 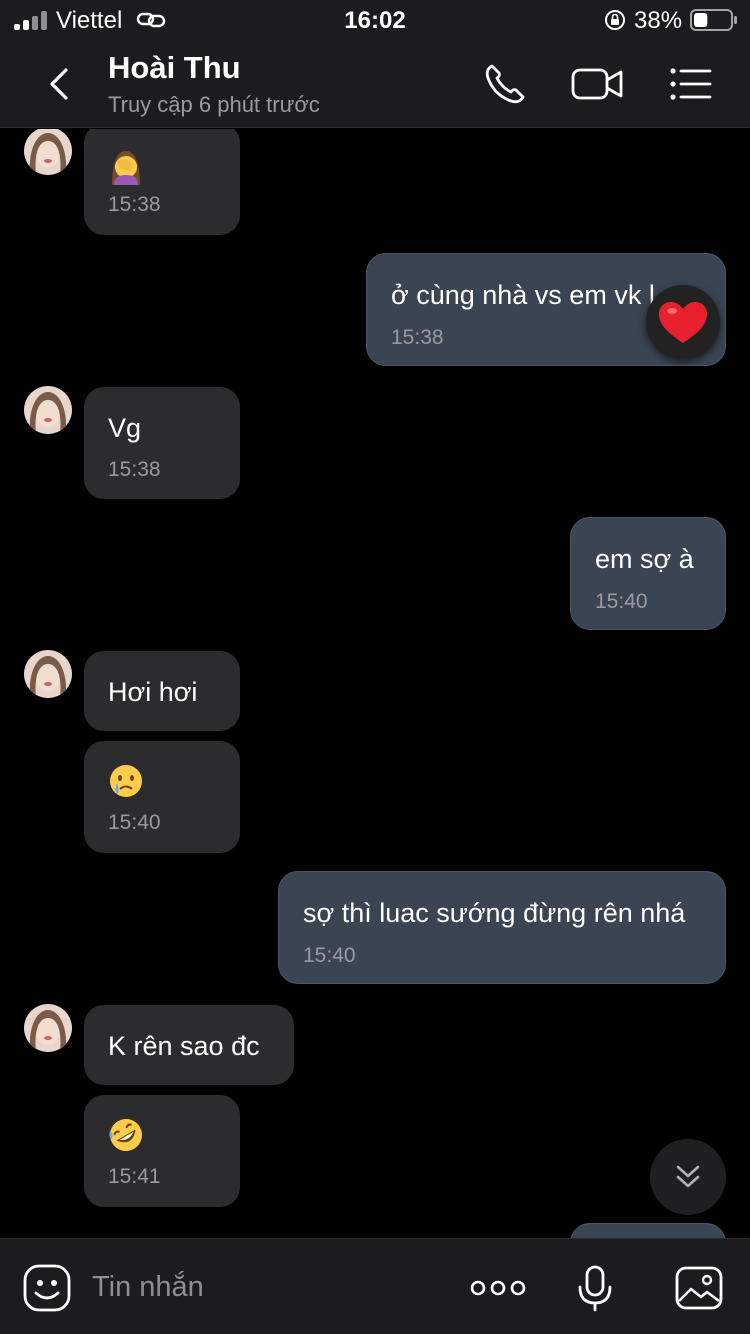 What do you see at coordinates (615, 20) in the screenshot?
I see `orientation-lock-icon` at bounding box center [615, 20].